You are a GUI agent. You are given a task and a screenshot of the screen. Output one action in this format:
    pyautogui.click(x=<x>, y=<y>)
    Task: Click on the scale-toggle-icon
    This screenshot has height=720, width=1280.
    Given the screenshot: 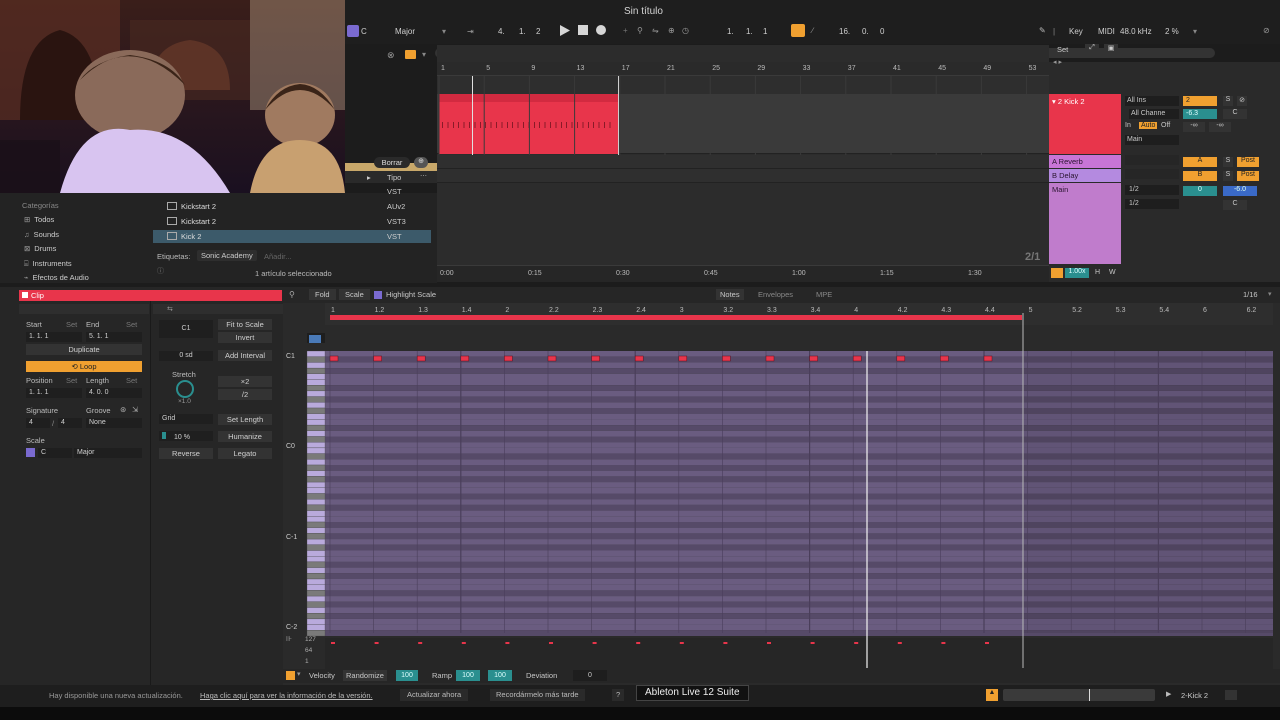 What is the action you would take?
    pyautogui.click(x=30, y=452)
    